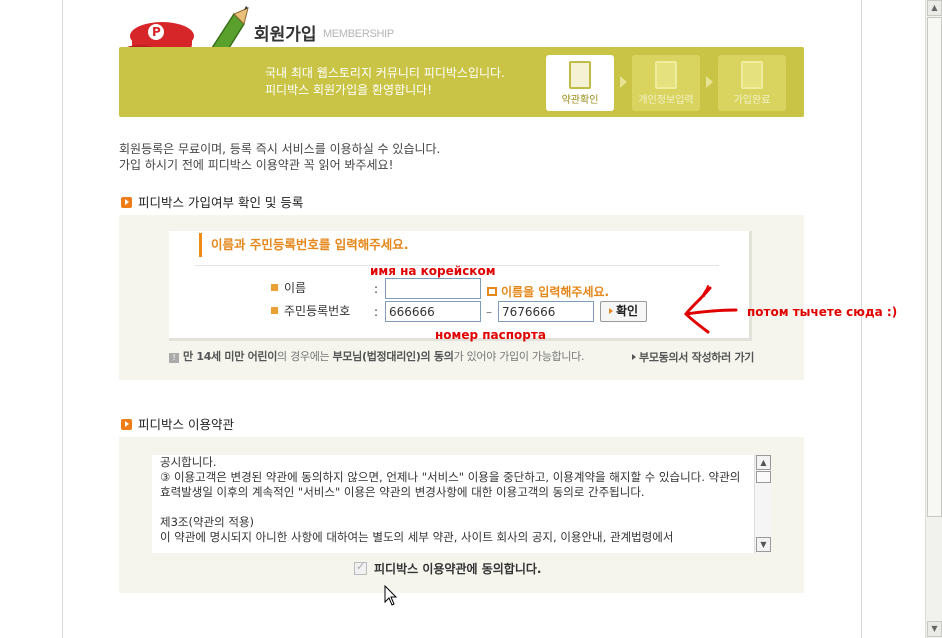 This screenshot has height=638, width=942. I want to click on notice-prefix: 만 14세 미만 어린이, so click(230, 356).